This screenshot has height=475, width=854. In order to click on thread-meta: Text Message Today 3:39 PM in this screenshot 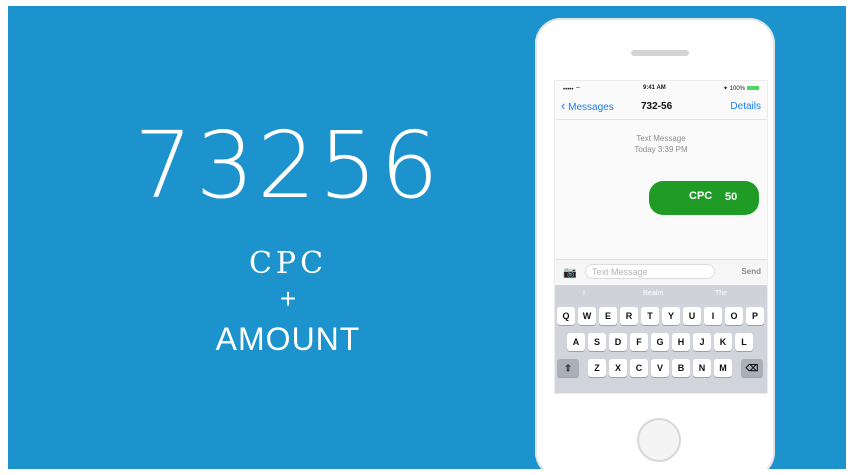, I will do `click(661, 144)`.